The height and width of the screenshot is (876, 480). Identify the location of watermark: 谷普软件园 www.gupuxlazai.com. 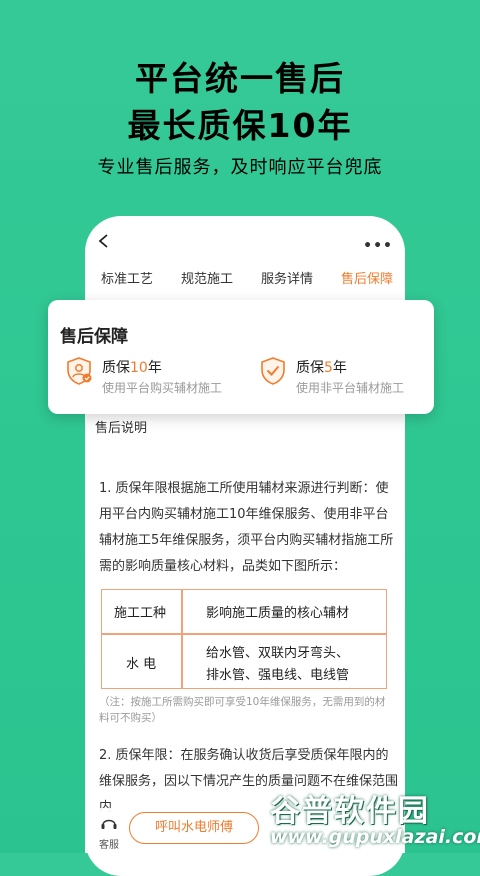
(375, 819).